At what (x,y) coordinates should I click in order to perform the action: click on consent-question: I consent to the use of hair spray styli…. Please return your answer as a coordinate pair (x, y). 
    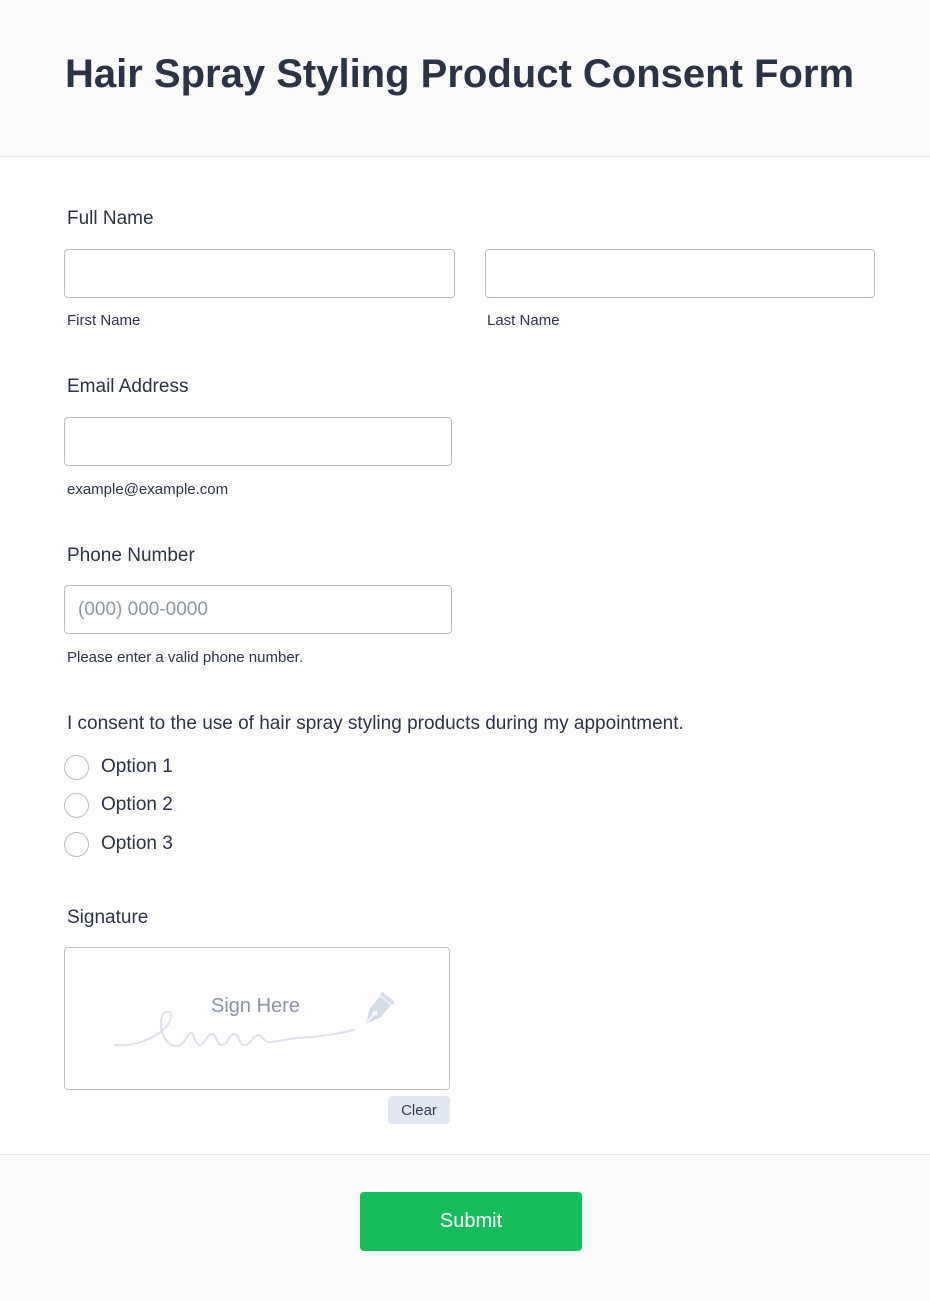
    Looking at the image, I should click on (375, 723).